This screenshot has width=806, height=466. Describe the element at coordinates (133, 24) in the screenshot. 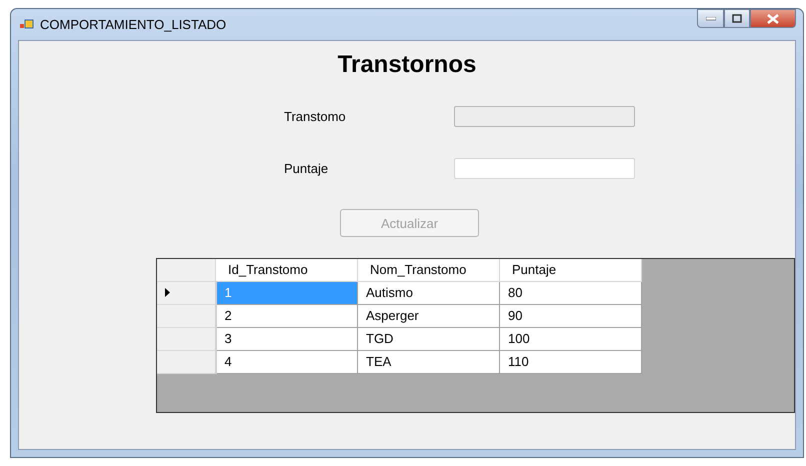

I see `window-title: COMPORTAMIENTO_LISTADO` at that location.